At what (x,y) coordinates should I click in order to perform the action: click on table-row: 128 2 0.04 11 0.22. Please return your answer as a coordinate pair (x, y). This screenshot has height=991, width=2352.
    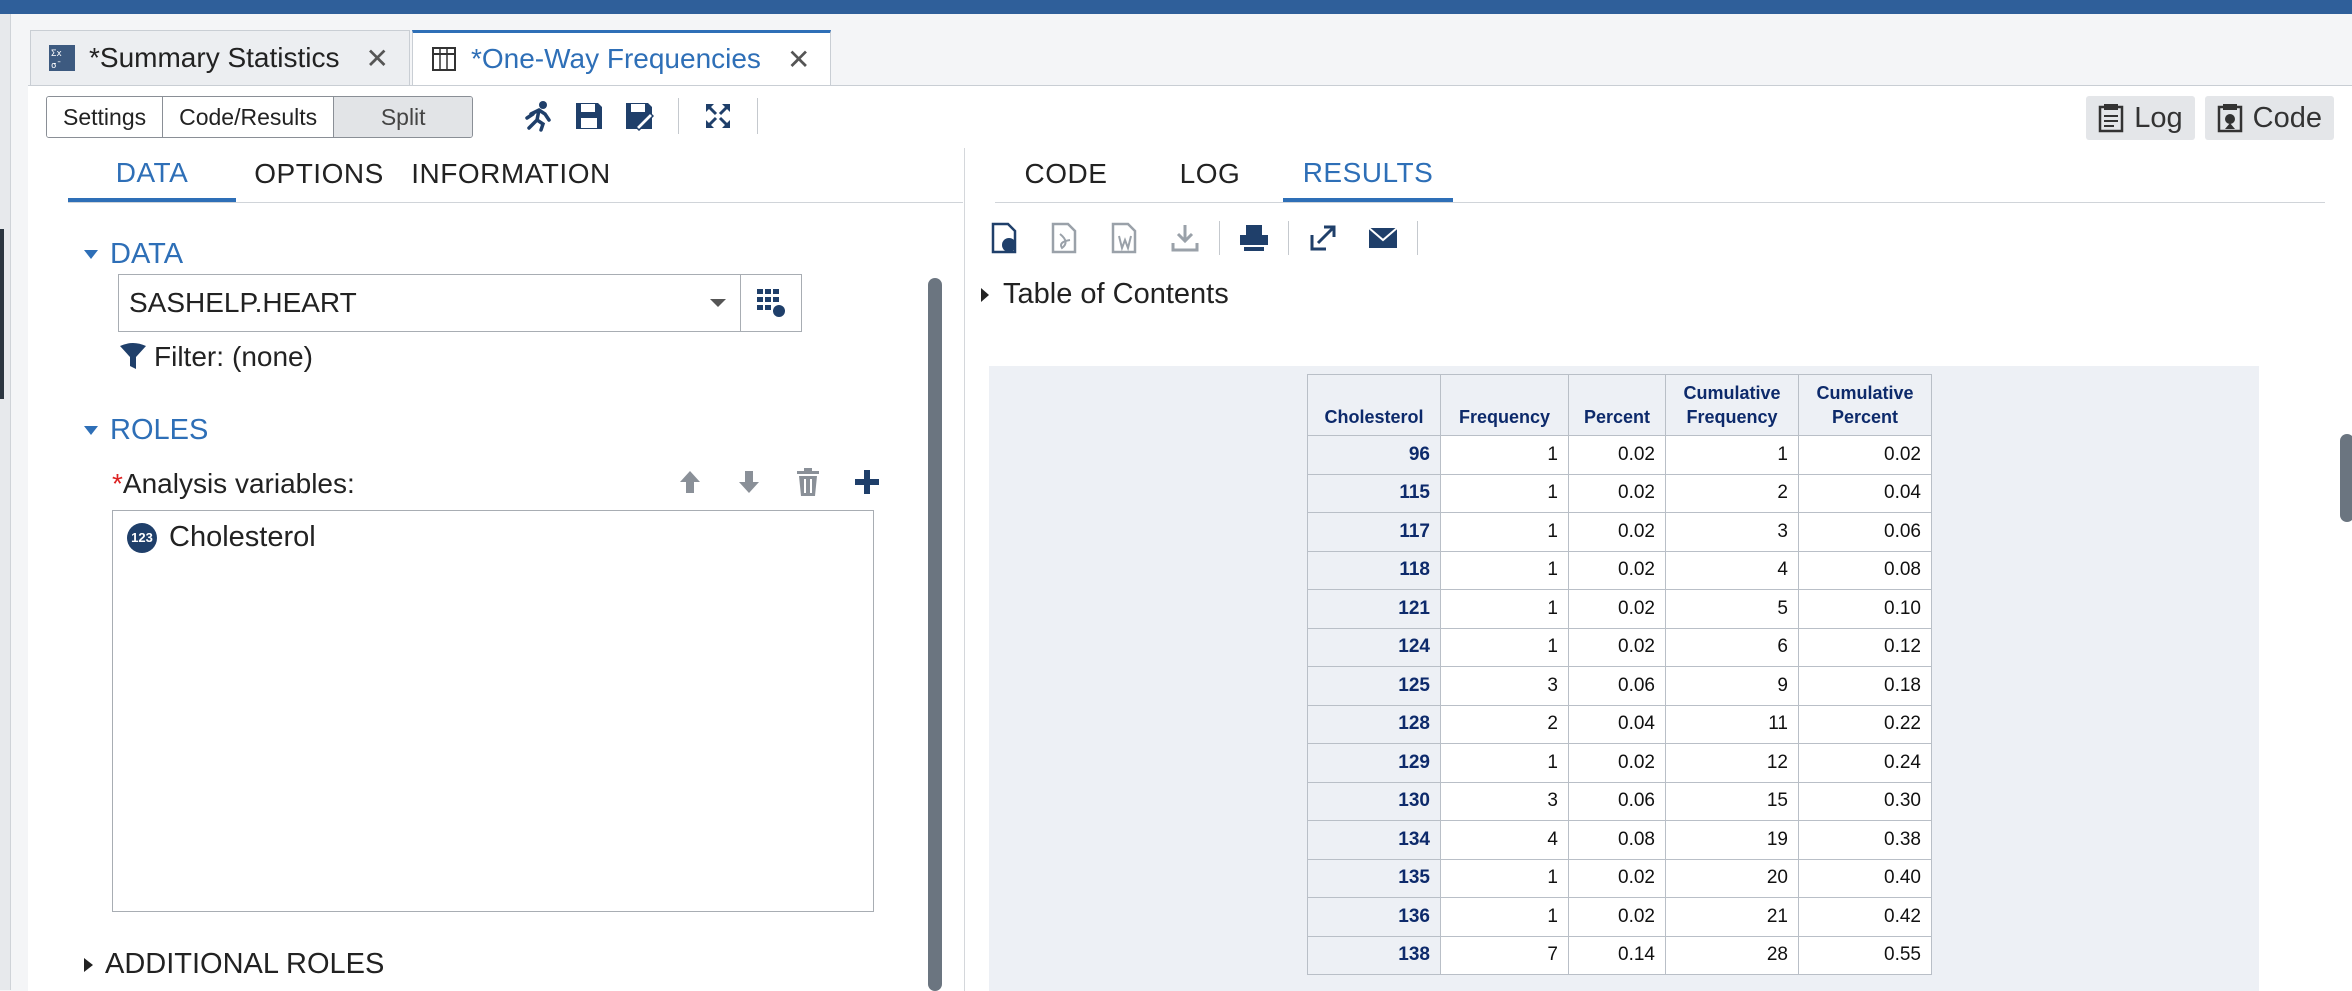
    Looking at the image, I should click on (1619, 724).